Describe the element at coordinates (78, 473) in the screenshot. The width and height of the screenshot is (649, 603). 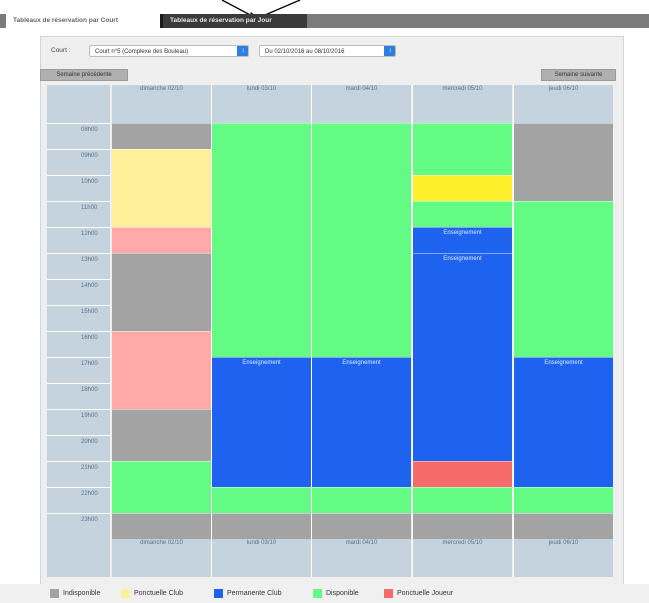
I see `time-slot-label: 21h00` at that location.